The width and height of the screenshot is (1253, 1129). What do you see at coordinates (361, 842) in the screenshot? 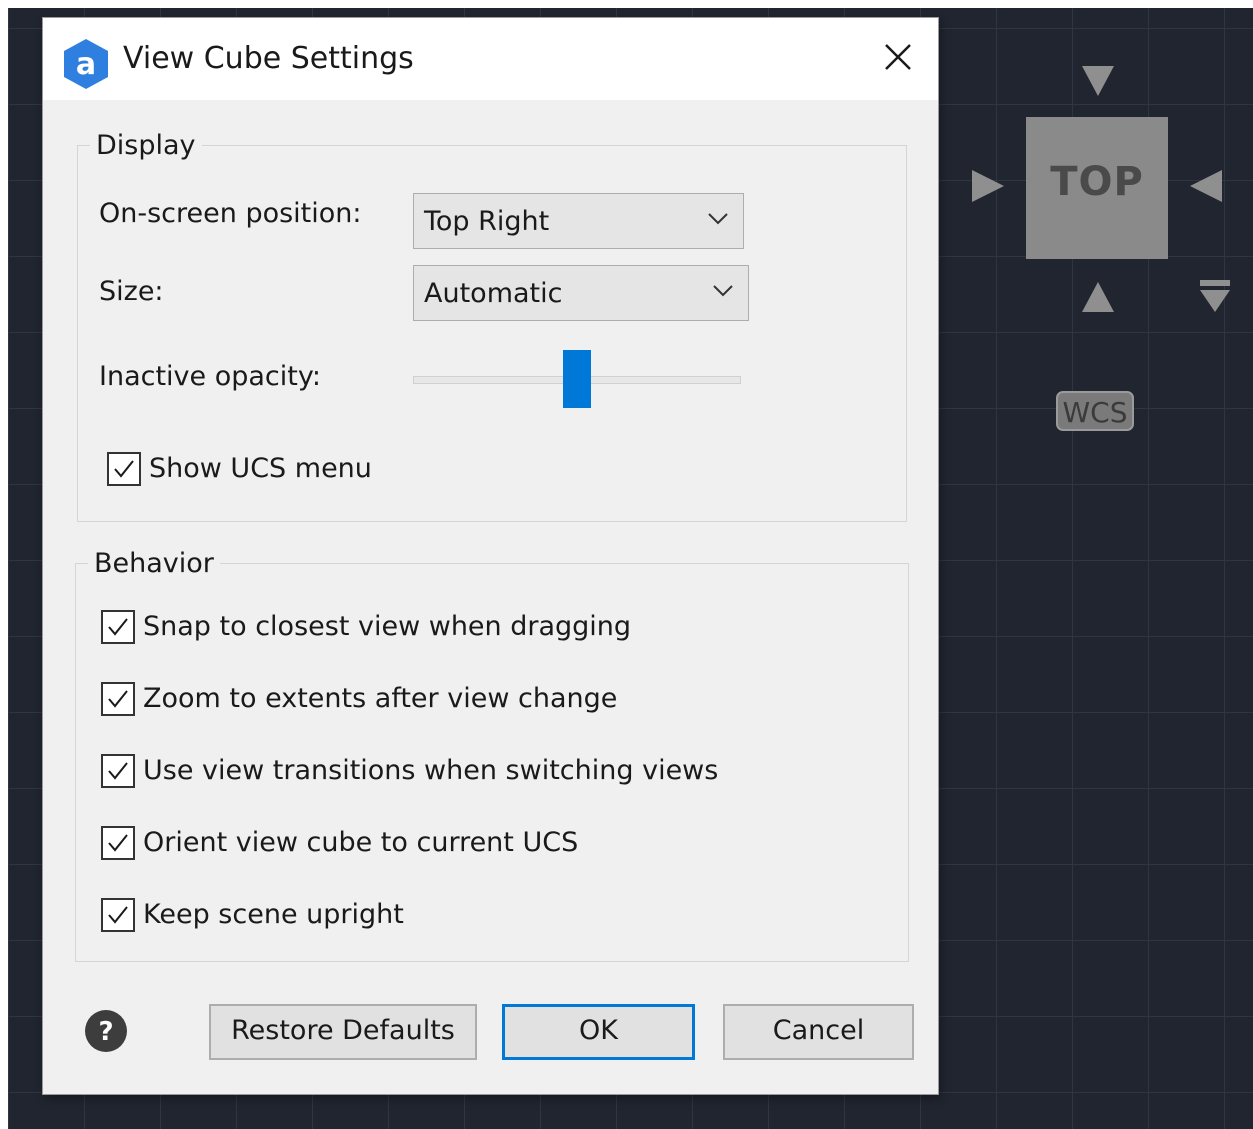
I see `orient-view-cube-label: Orient view cube to current UCS` at bounding box center [361, 842].